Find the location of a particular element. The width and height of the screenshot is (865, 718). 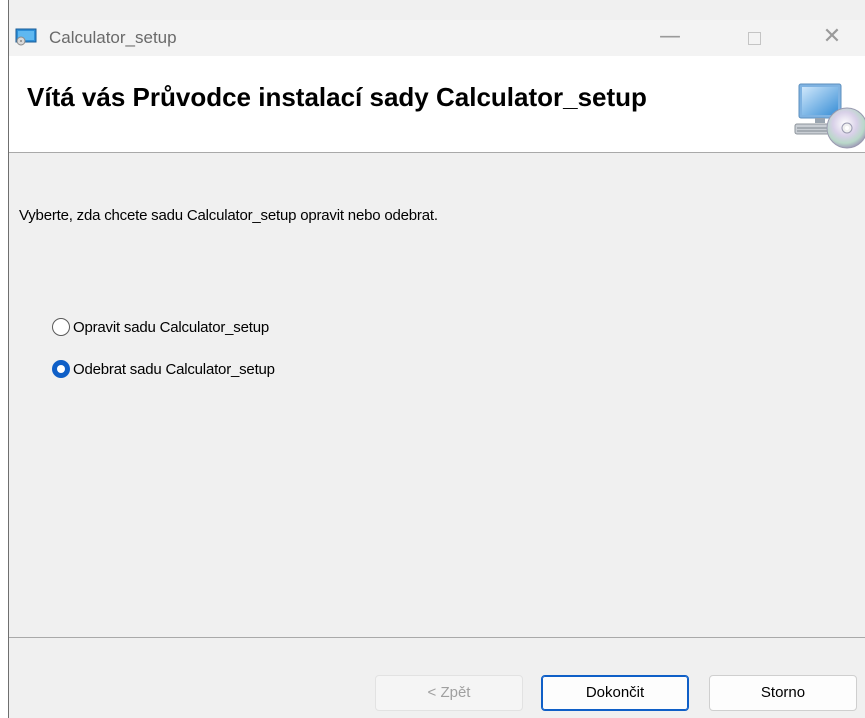

option-remove: Odebrat sadu Calculator_setup is located at coordinates (163, 369).